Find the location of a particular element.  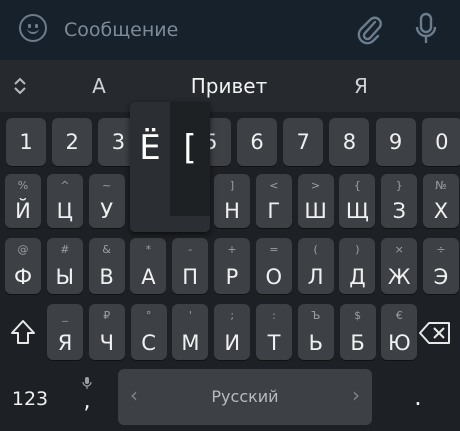

key-label: 9 is located at coordinates (395, 142).